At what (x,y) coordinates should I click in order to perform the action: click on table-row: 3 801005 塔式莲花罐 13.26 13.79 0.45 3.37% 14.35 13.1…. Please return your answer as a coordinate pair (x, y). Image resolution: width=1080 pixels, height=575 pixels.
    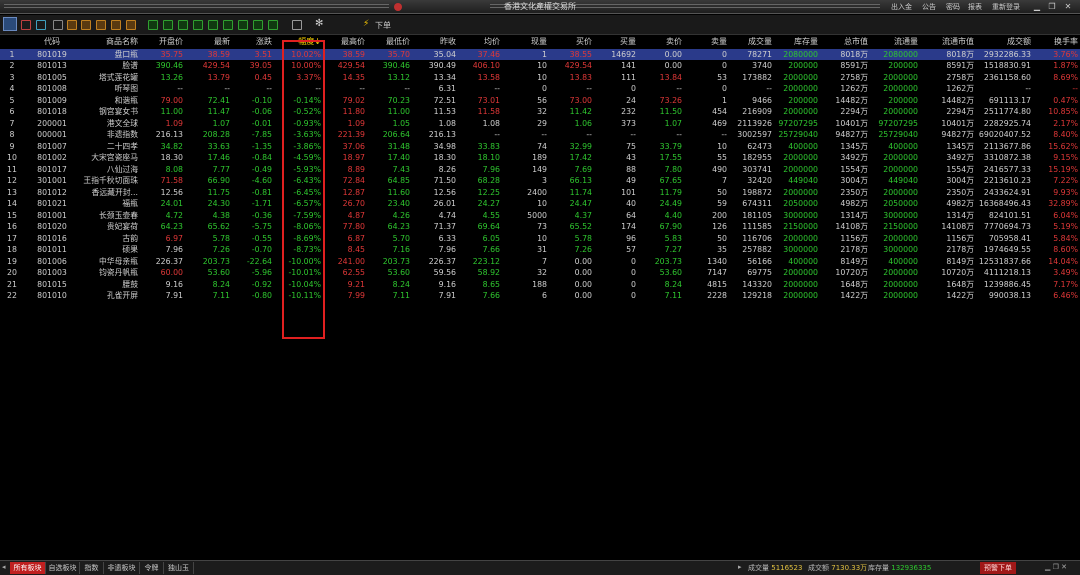
    Looking at the image, I should click on (540, 78).